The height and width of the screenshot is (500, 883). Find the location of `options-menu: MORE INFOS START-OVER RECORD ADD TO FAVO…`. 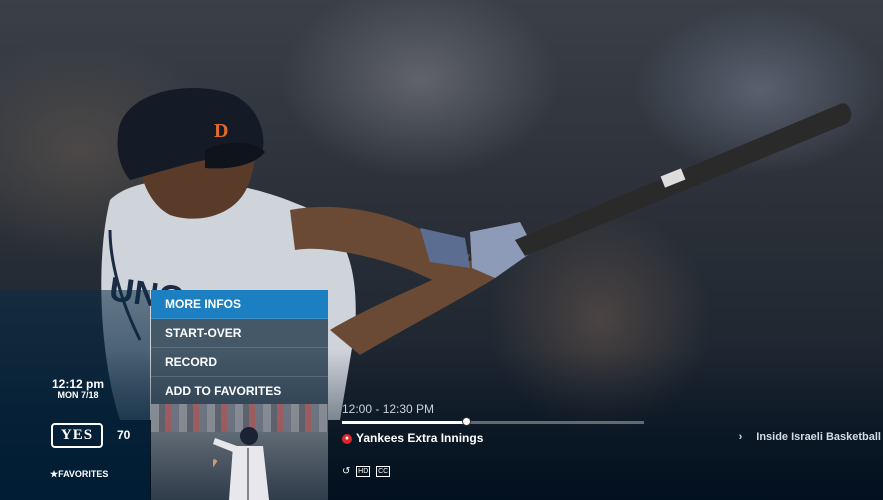

options-menu: MORE INFOS START-OVER RECORD ADD TO FAVO… is located at coordinates (239, 348).